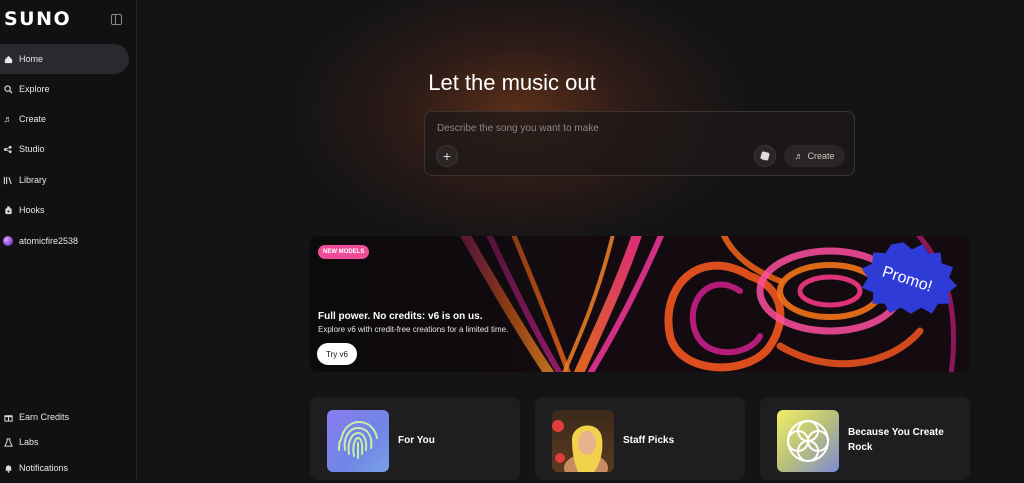 This screenshot has height=483, width=1024. I want to click on sidebar-item-library: Library, so click(64, 180).